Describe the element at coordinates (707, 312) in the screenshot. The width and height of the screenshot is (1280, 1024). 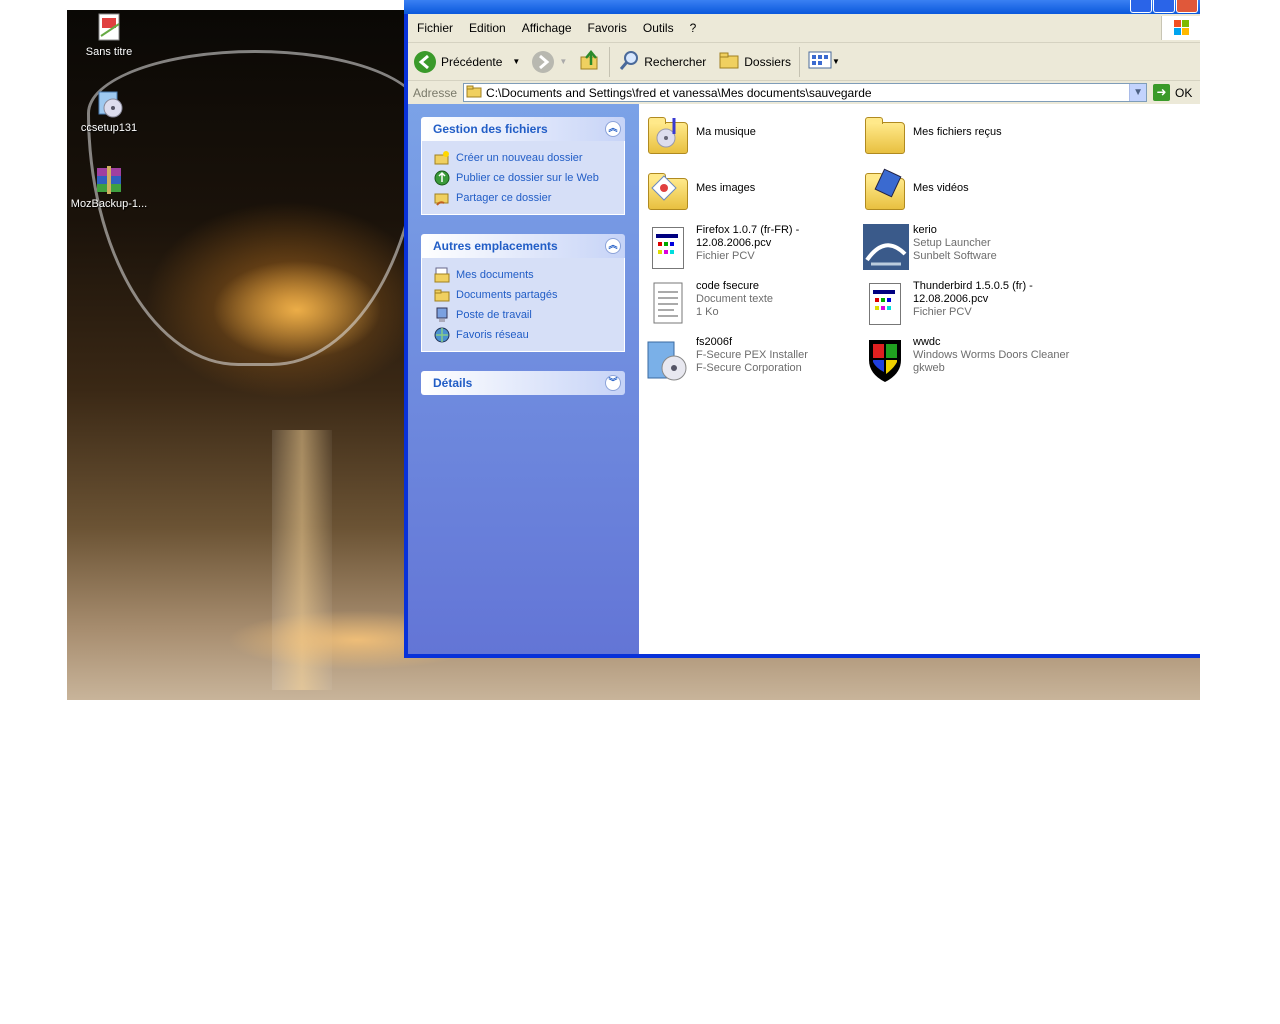
I see `file-size: 1 Ko` at that location.